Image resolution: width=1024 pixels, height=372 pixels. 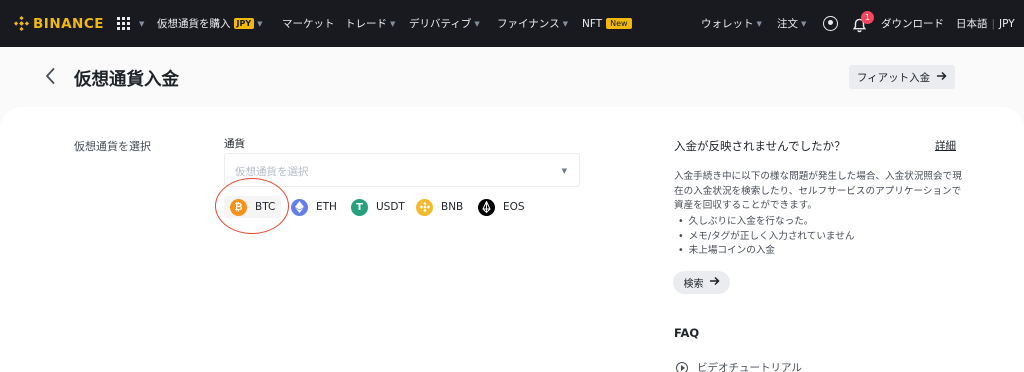 I want to click on binance-logo-icon, so click(x=21, y=23).